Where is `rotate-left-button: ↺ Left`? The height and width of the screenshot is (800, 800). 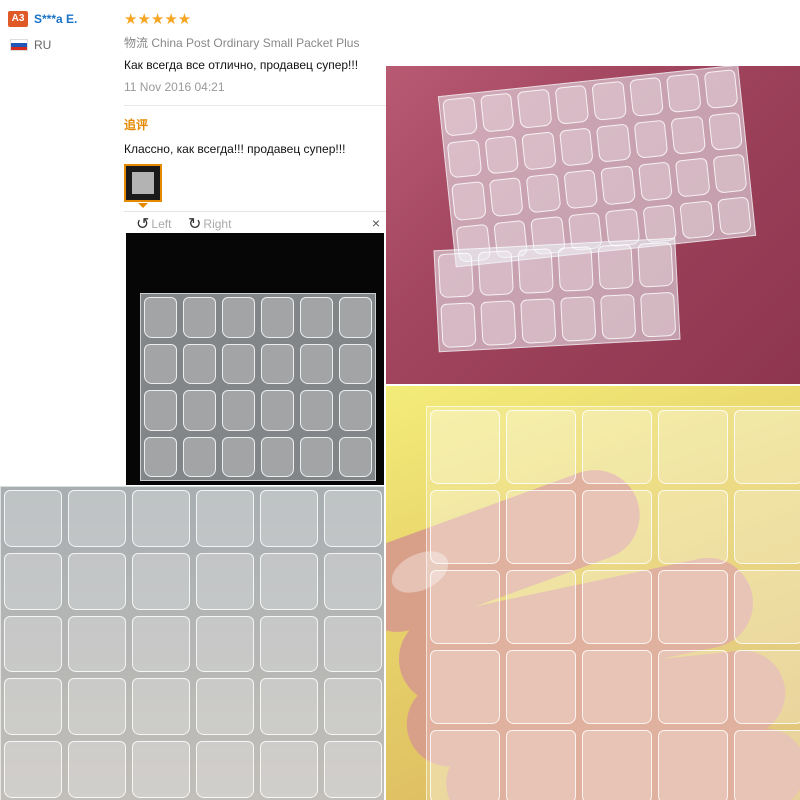
rotate-left-button: ↺ Left is located at coordinates (153, 224).